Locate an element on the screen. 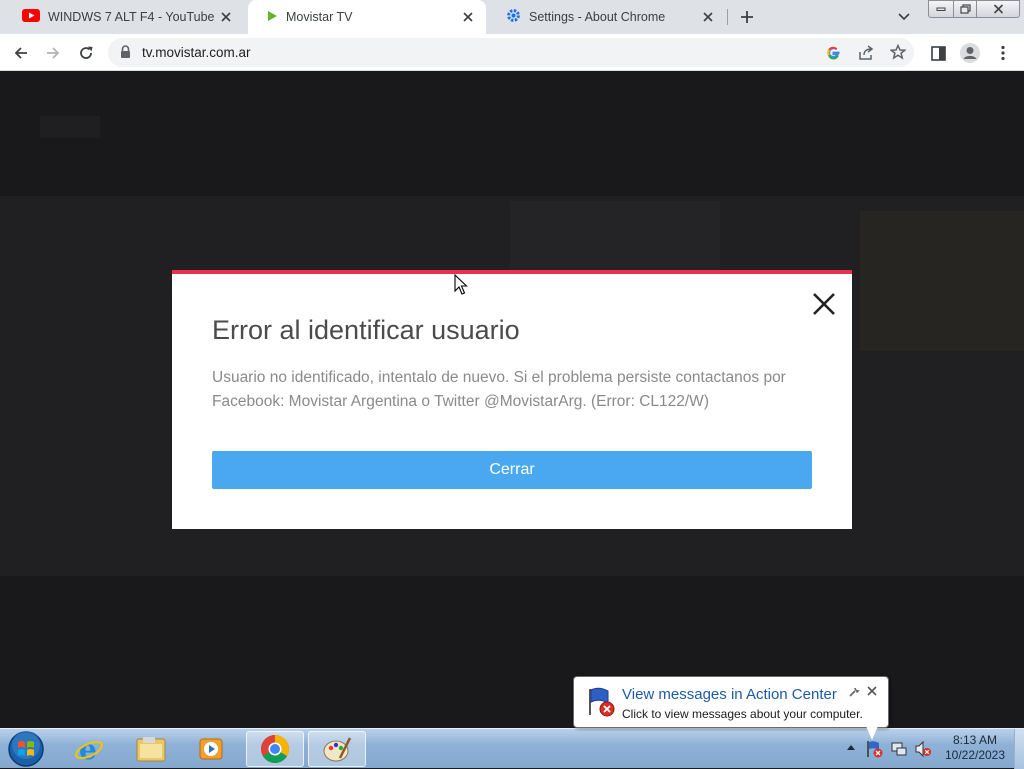 The image size is (1024, 769). bookmark-star-icon is located at coordinates (898, 54).